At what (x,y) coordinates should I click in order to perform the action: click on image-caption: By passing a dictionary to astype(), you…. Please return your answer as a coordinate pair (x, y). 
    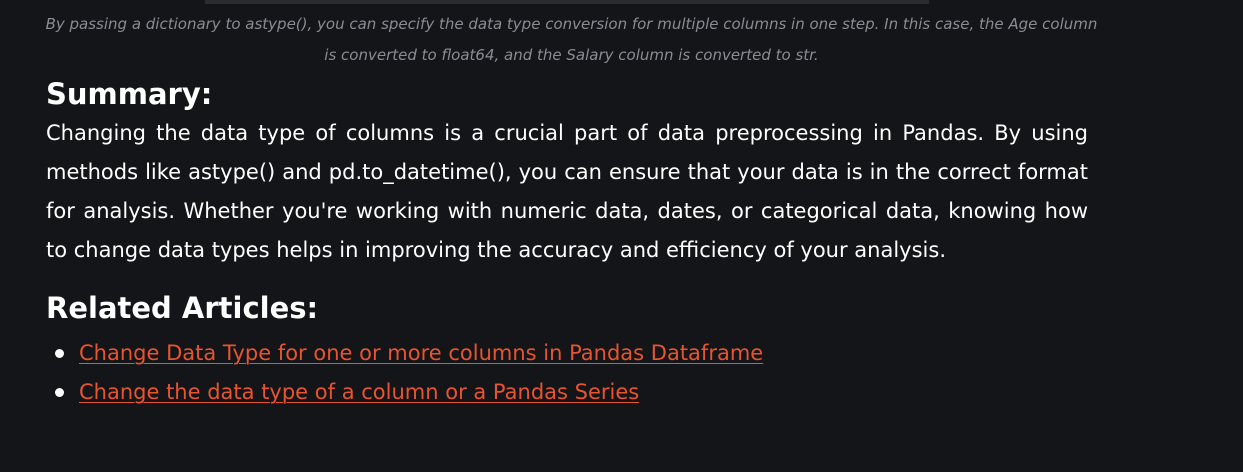
    Looking at the image, I should click on (571, 40).